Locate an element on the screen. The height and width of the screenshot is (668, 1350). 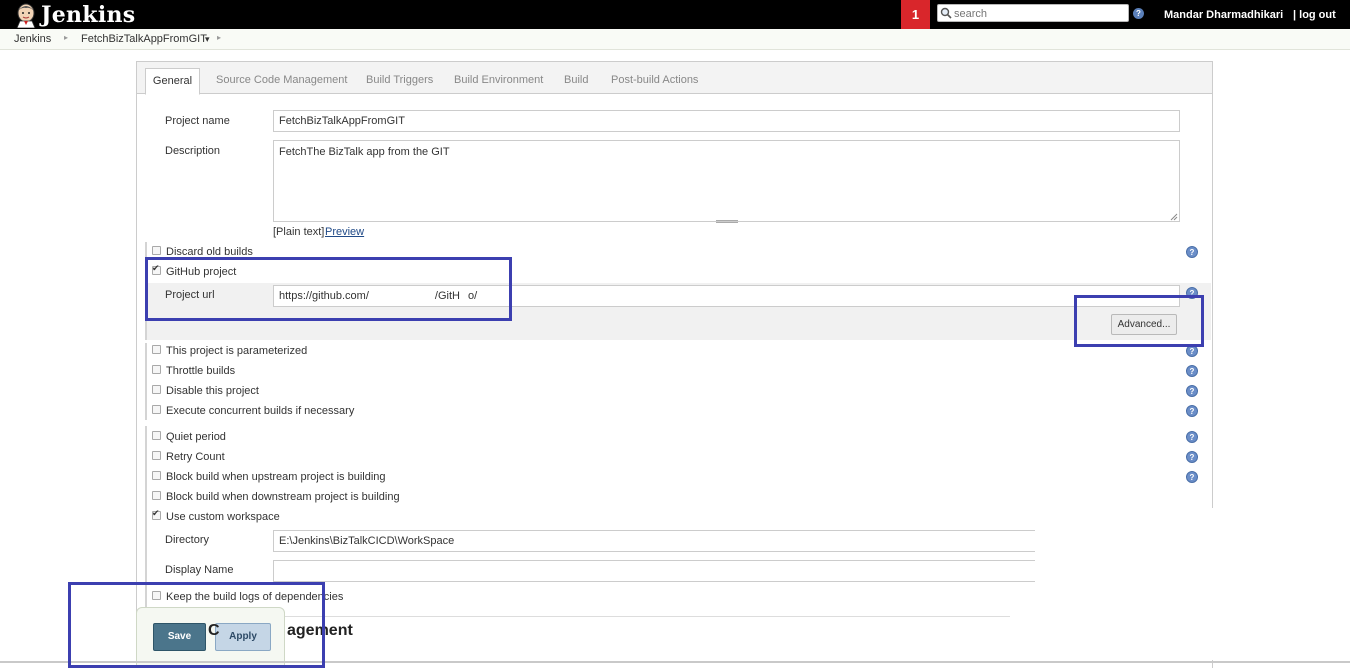
tab-build-triggers: Build Triggers is located at coordinates (399, 80).